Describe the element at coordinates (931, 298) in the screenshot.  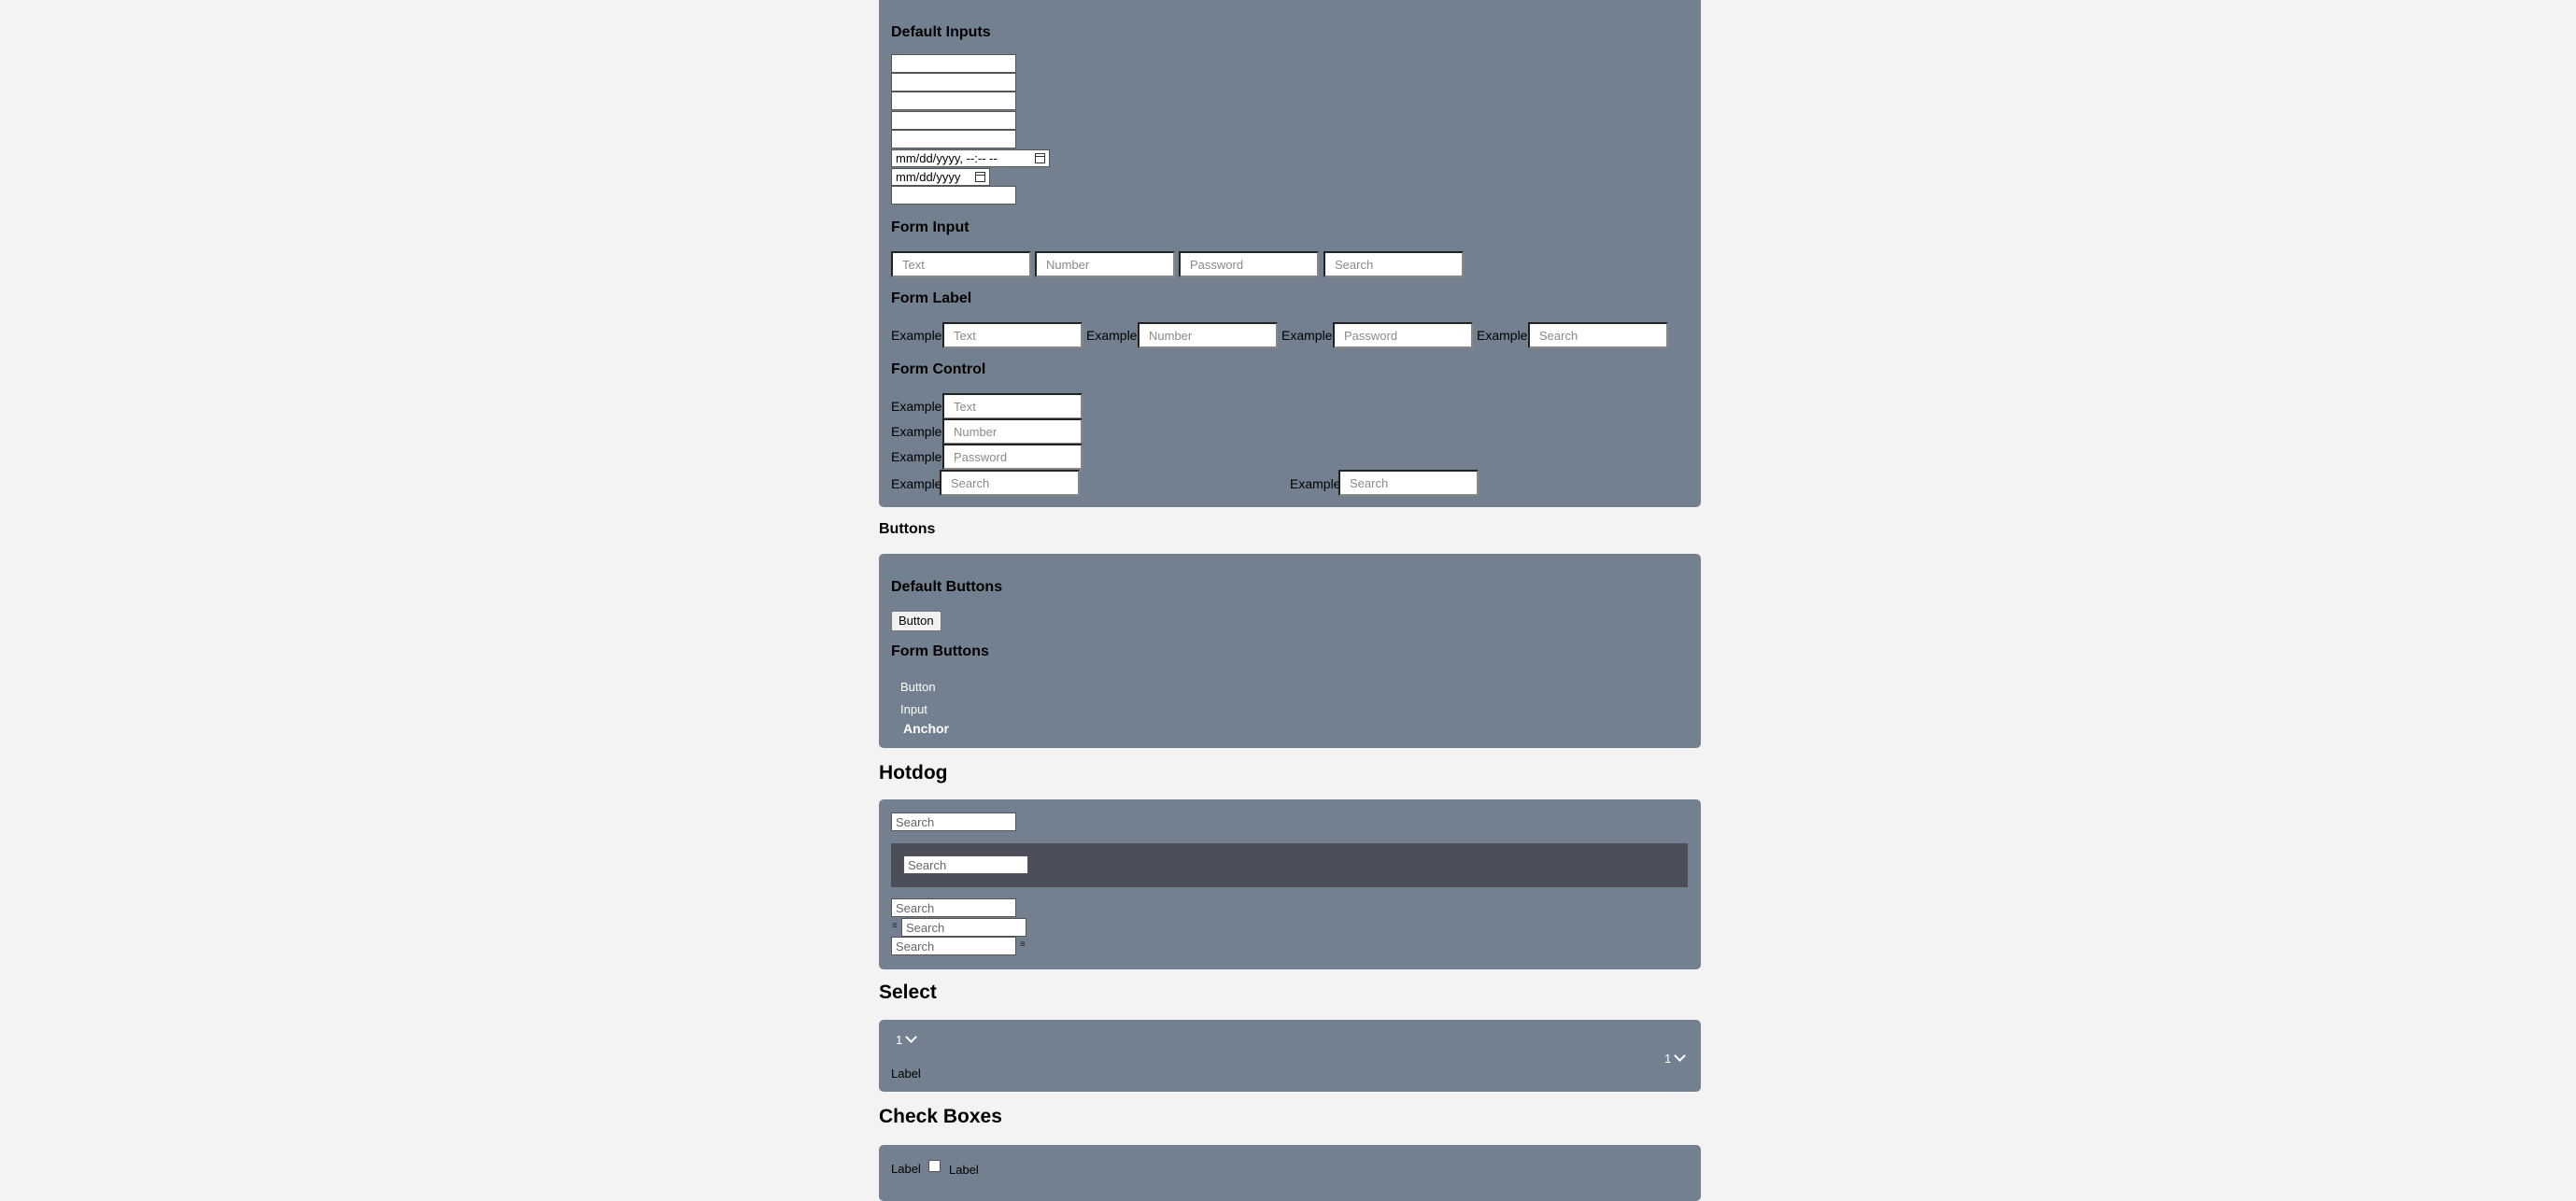
I see `form-label-heading: Form Label` at that location.